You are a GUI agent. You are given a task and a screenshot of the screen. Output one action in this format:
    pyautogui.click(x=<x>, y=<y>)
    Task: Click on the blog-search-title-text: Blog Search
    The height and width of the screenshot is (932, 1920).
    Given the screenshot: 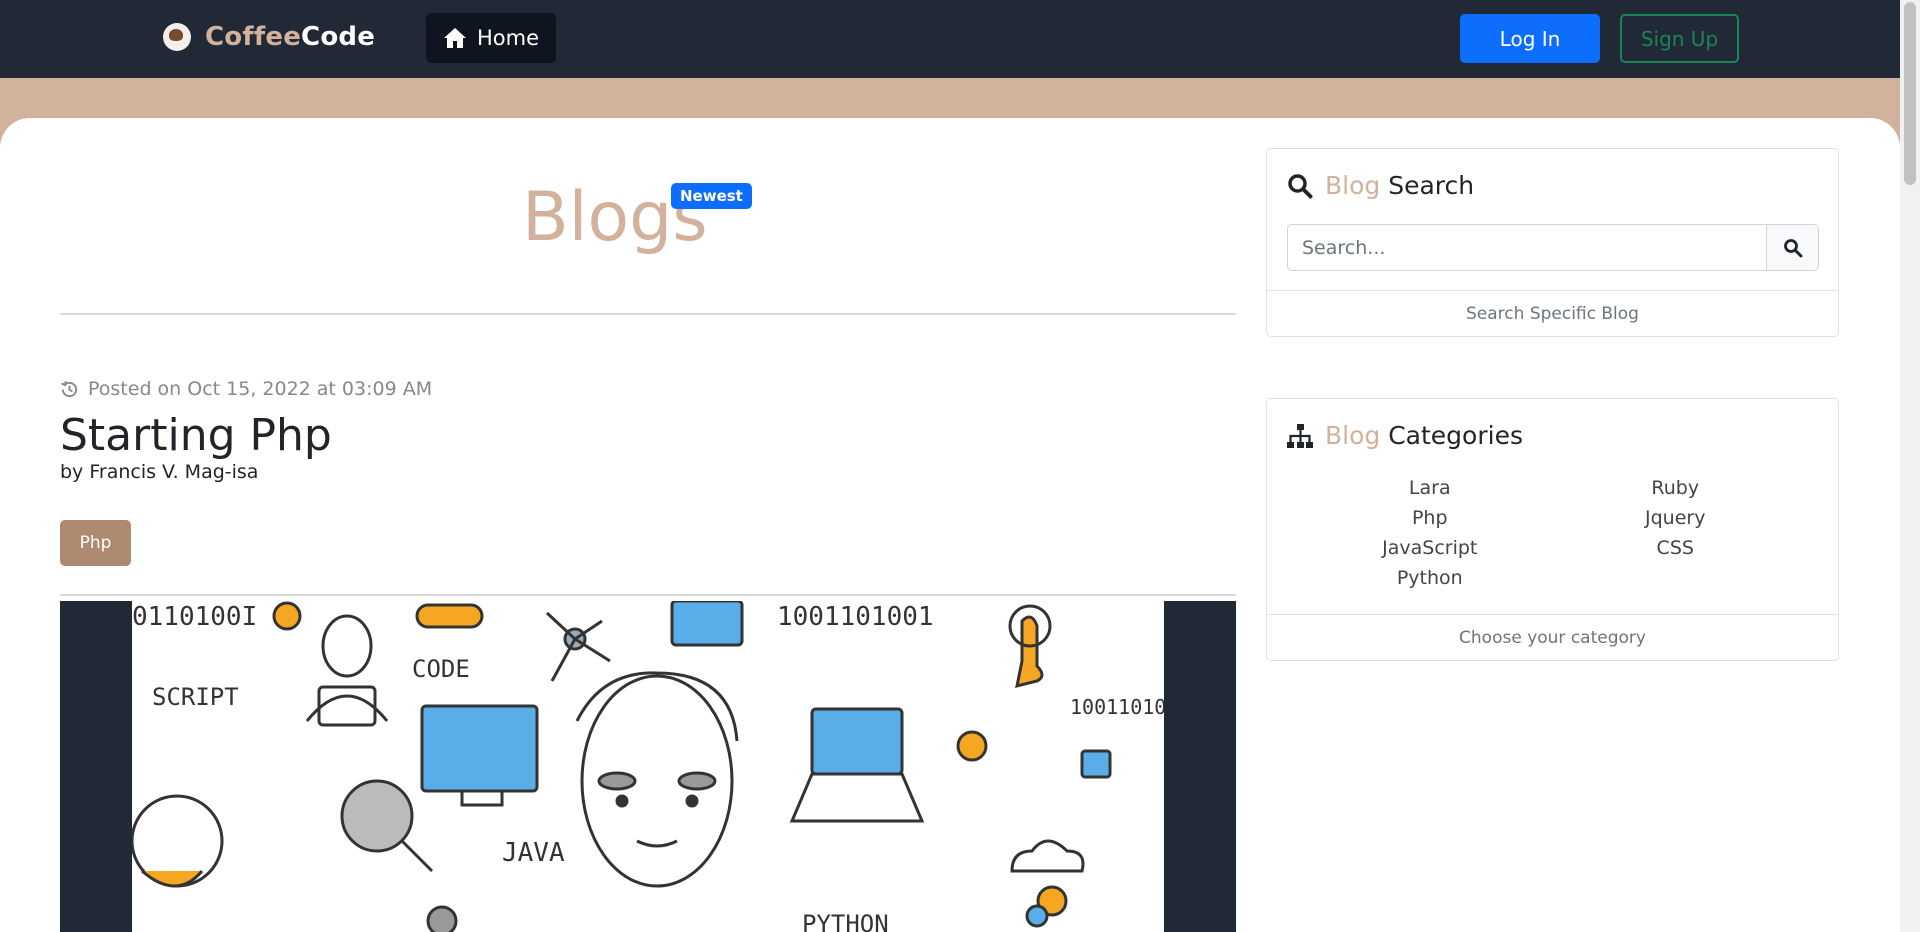 What is the action you would take?
    pyautogui.click(x=1399, y=185)
    